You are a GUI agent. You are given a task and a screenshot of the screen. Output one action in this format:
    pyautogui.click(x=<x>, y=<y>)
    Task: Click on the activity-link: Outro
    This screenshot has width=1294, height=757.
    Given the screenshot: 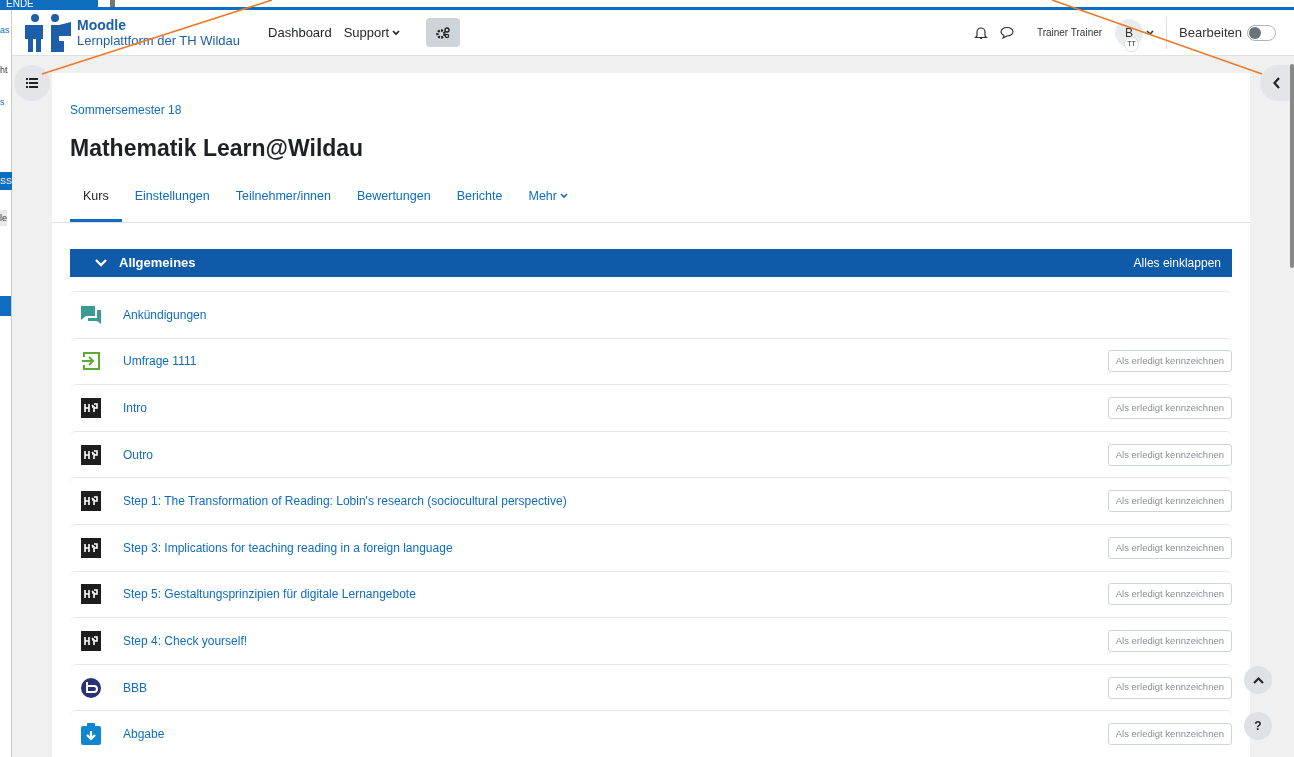 What is the action you would take?
    pyautogui.click(x=138, y=454)
    